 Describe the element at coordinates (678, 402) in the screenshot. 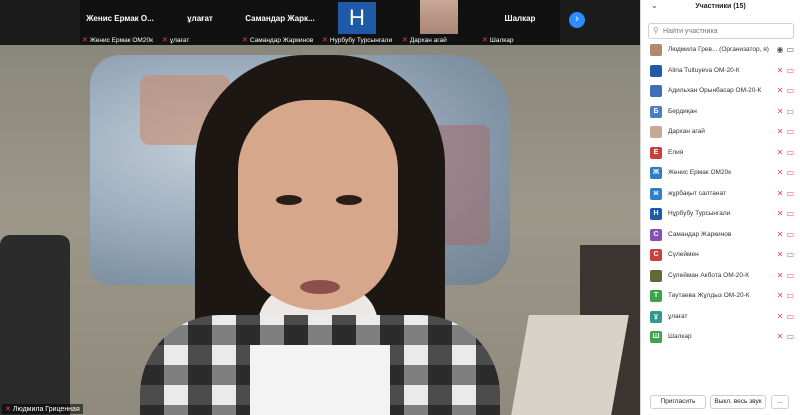

I see `invite-button: Пригласить` at that location.